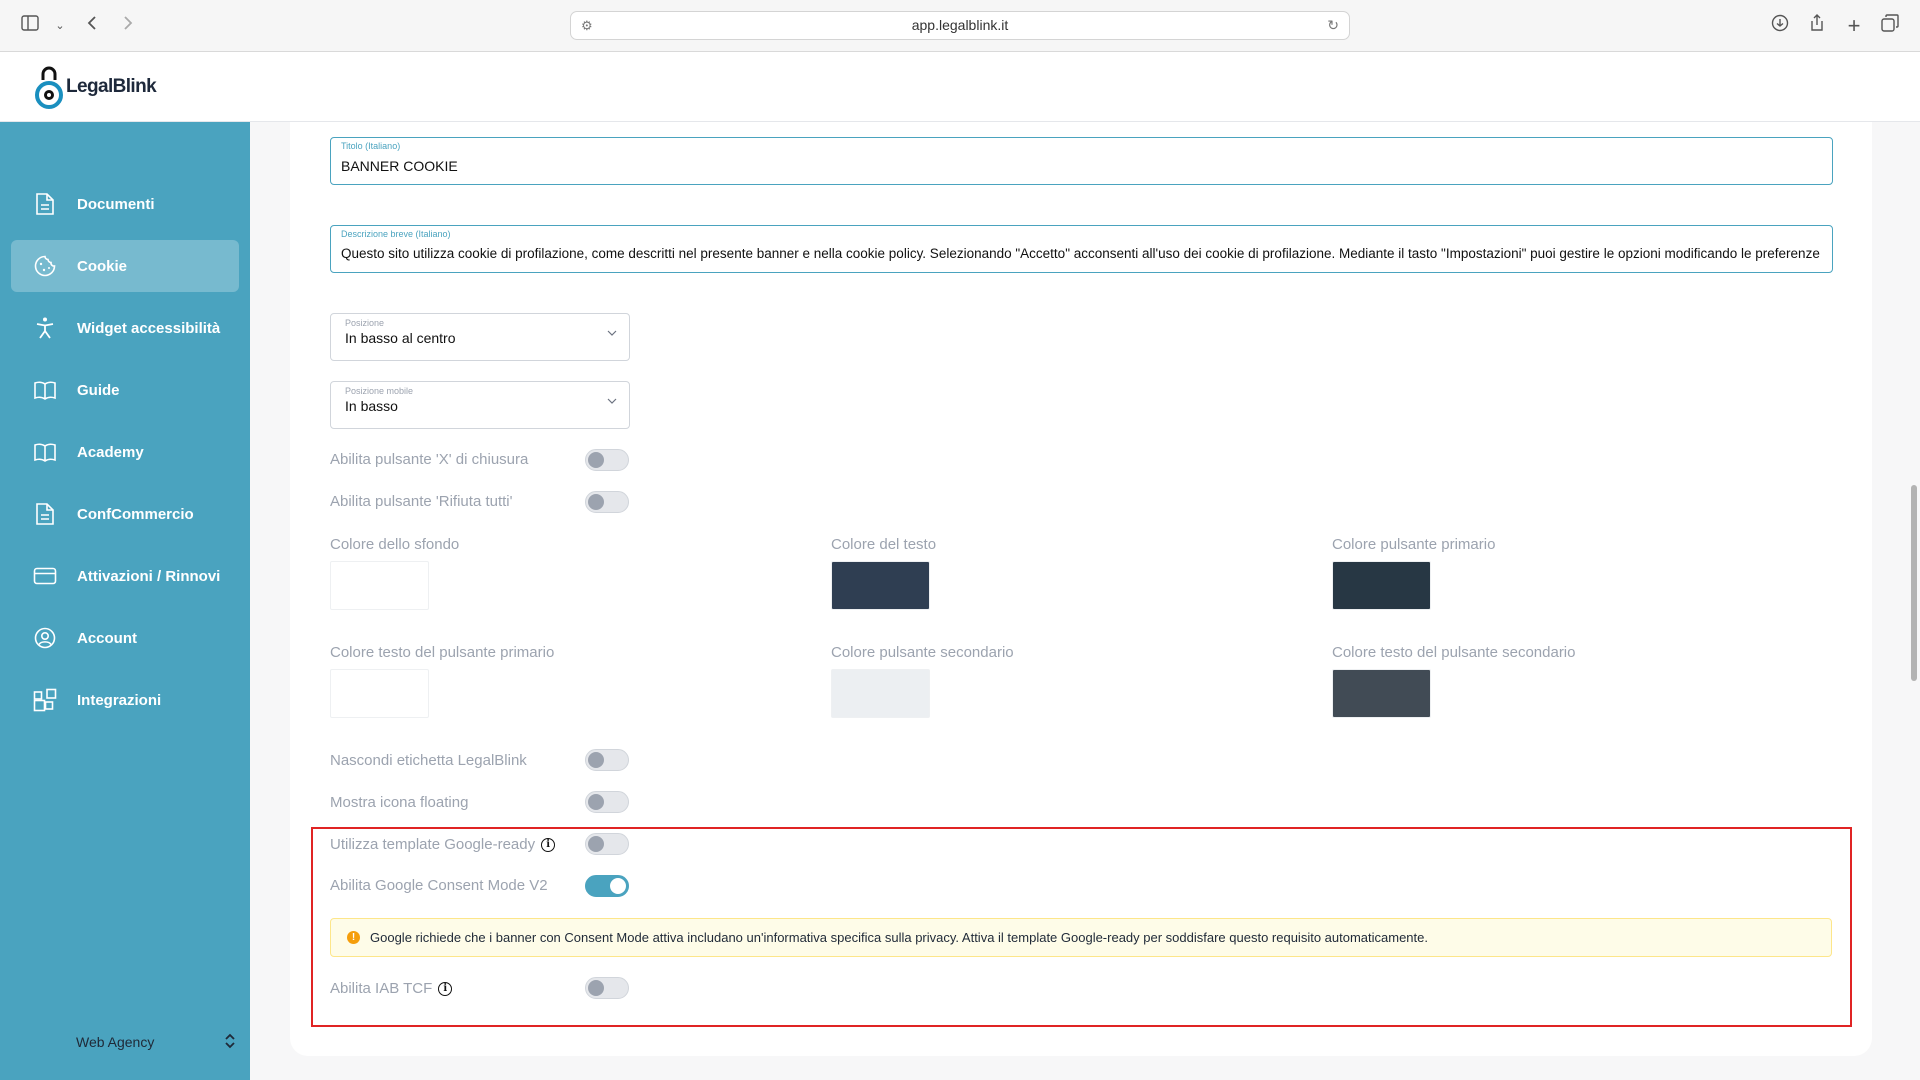 This screenshot has width=1920, height=1080. Describe the element at coordinates (428, 760) in the screenshot. I see `hide-legalblink-label-toggle-label: Nascondi etichetta LegalBlink` at that location.